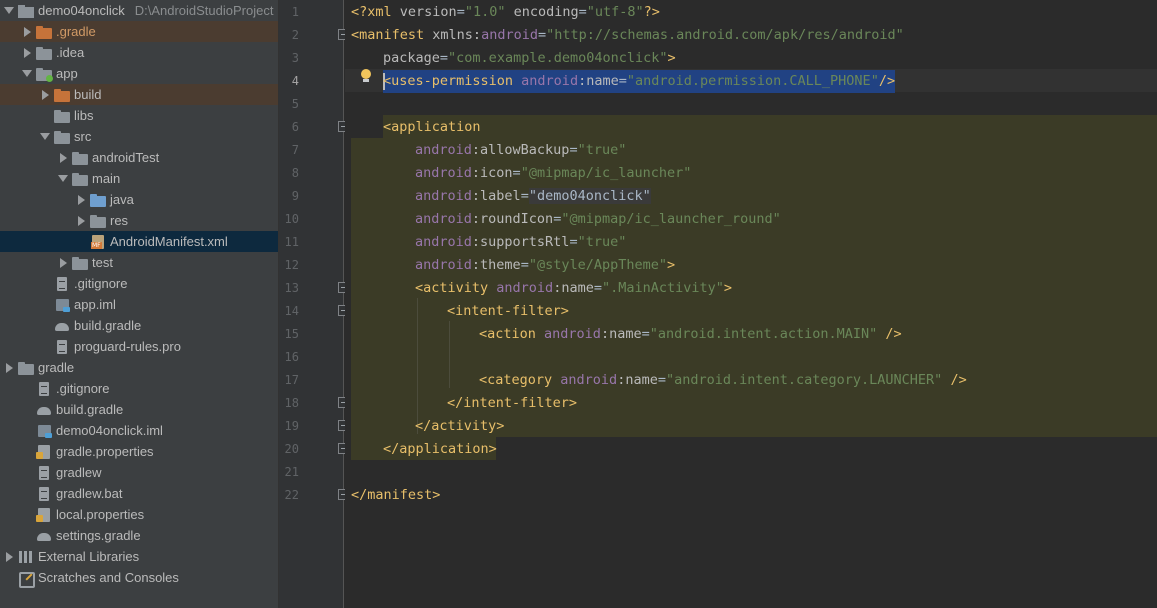 This screenshot has height=608, width=1157. What do you see at coordinates (119, 220) in the screenshot?
I see `tree-item-label: res` at bounding box center [119, 220].